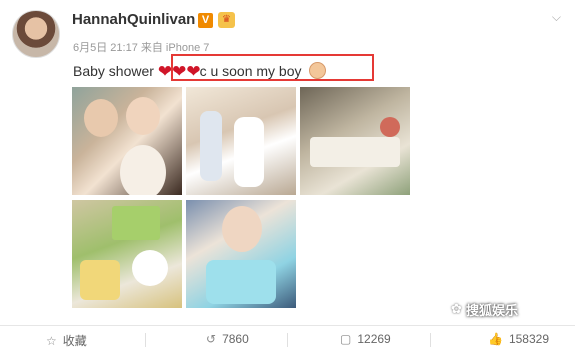  I want to click on chevron-down-icon: ⌵, so click(556, 17).